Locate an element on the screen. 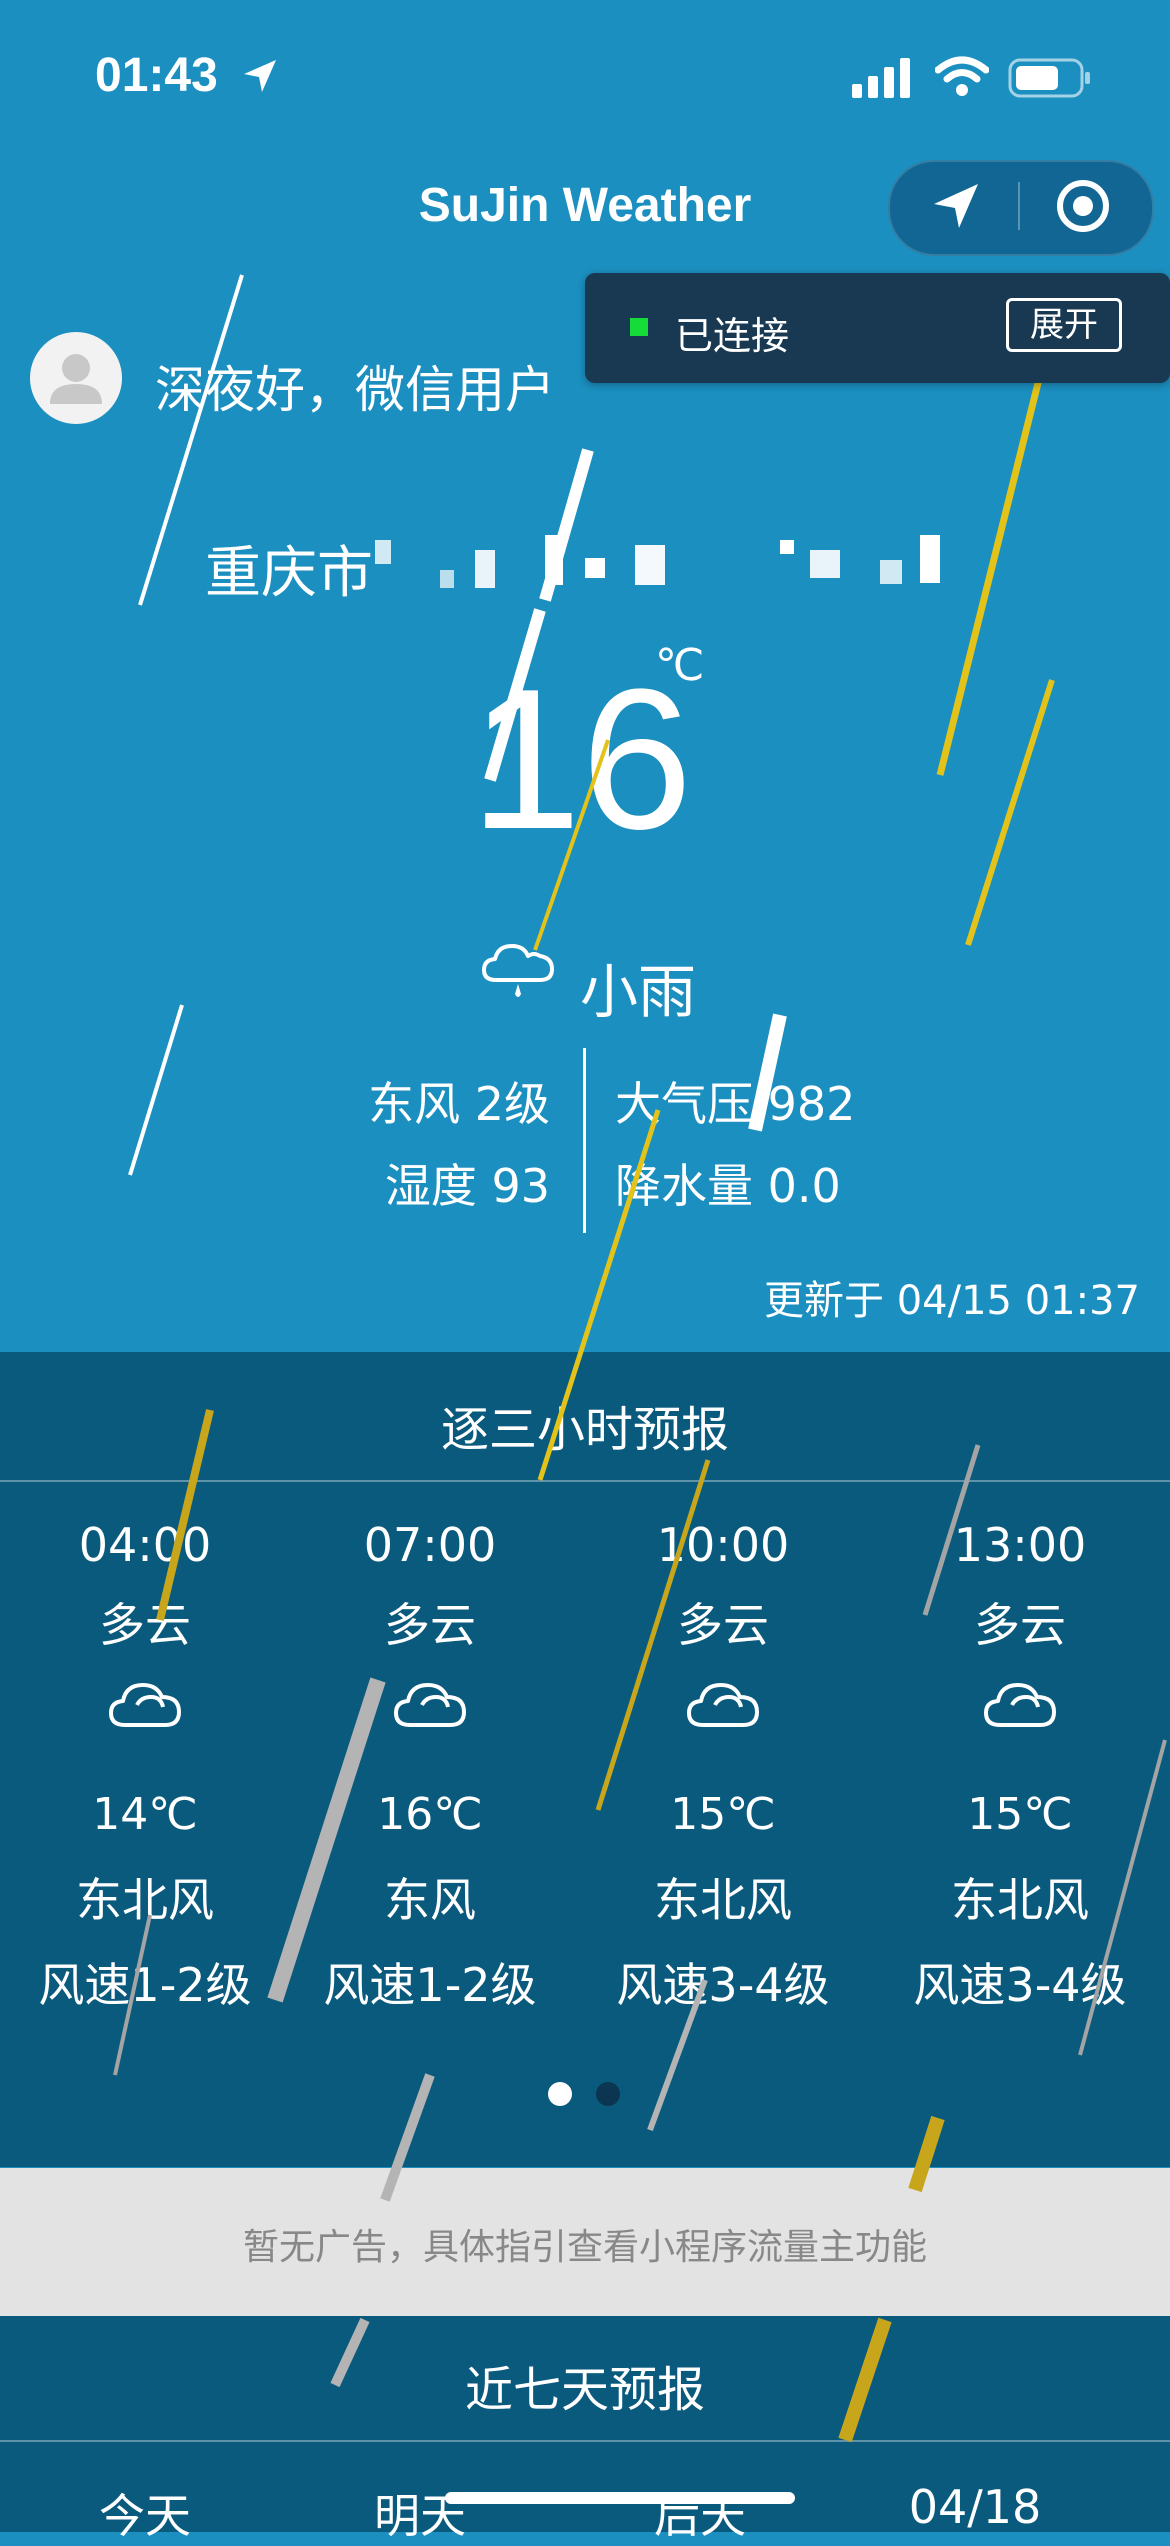 Image resolution: width=1170 pixels, height=2546 pixels. current-condition: 小雨 is located at coordinates (638, 992).